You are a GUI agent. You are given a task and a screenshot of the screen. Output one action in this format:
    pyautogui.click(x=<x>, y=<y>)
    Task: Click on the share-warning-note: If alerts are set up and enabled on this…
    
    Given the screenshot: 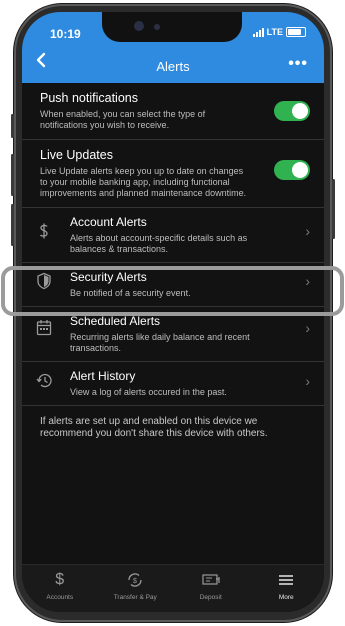 What is the action you would take?
    pyautogui.click(x=154, y=427)
    